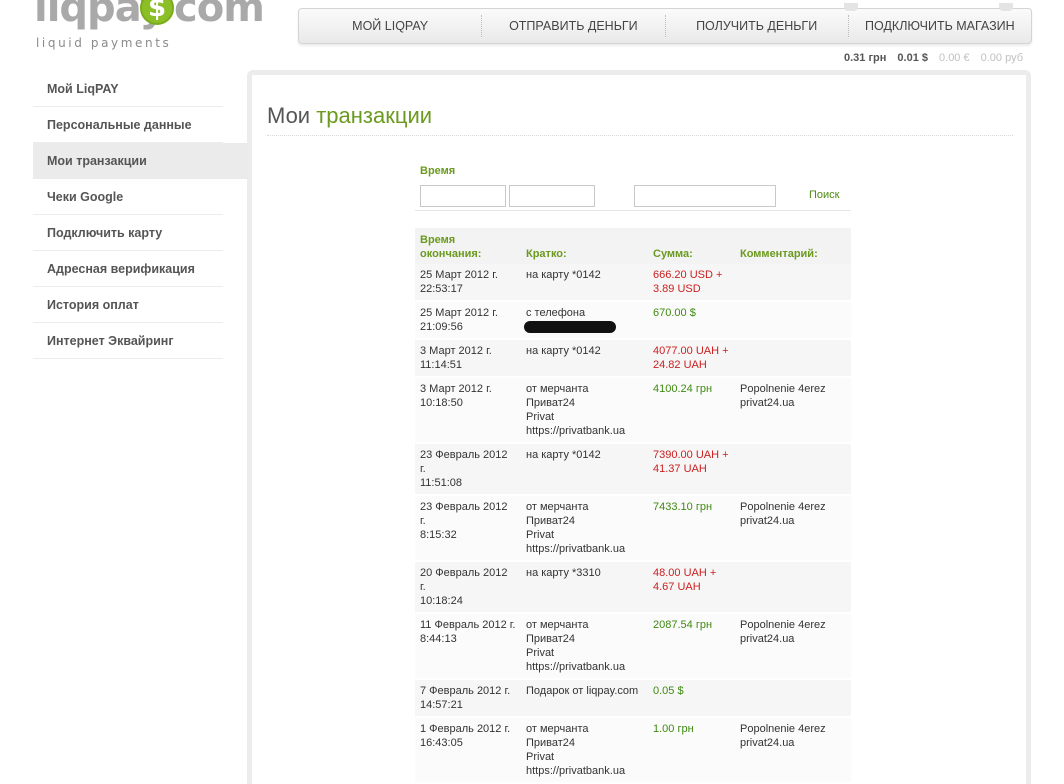 The width and height of the screenshot is (1064, 784). What do you see at coordinates (349, 116) in the screenshot?
I see `page-title: Мои транзакции` at bounding box center [349, 116].